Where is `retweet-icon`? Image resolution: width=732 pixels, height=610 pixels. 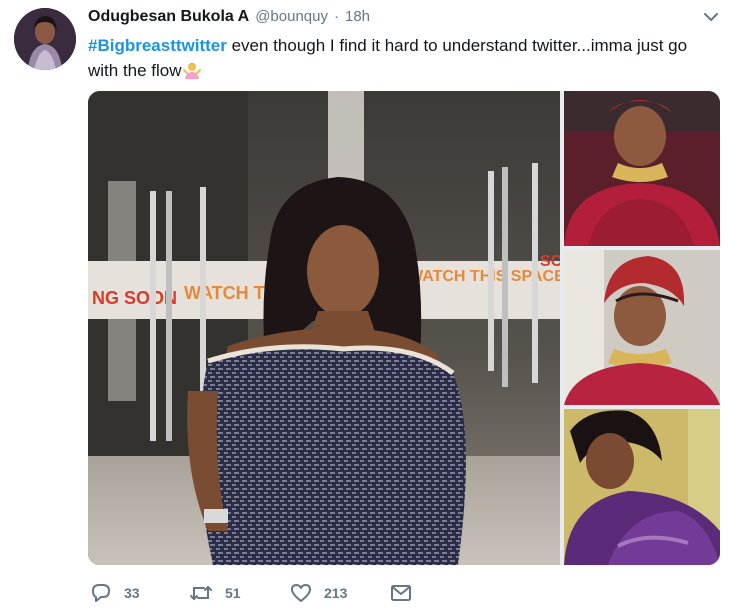 retweet-icon is located at coordinates (201, 593).